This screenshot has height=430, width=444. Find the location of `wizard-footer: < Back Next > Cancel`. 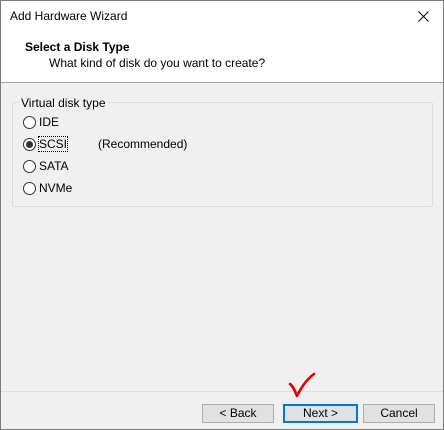

wizard-footer: < Back Next > Cancel is located at coordinates (222, 410).